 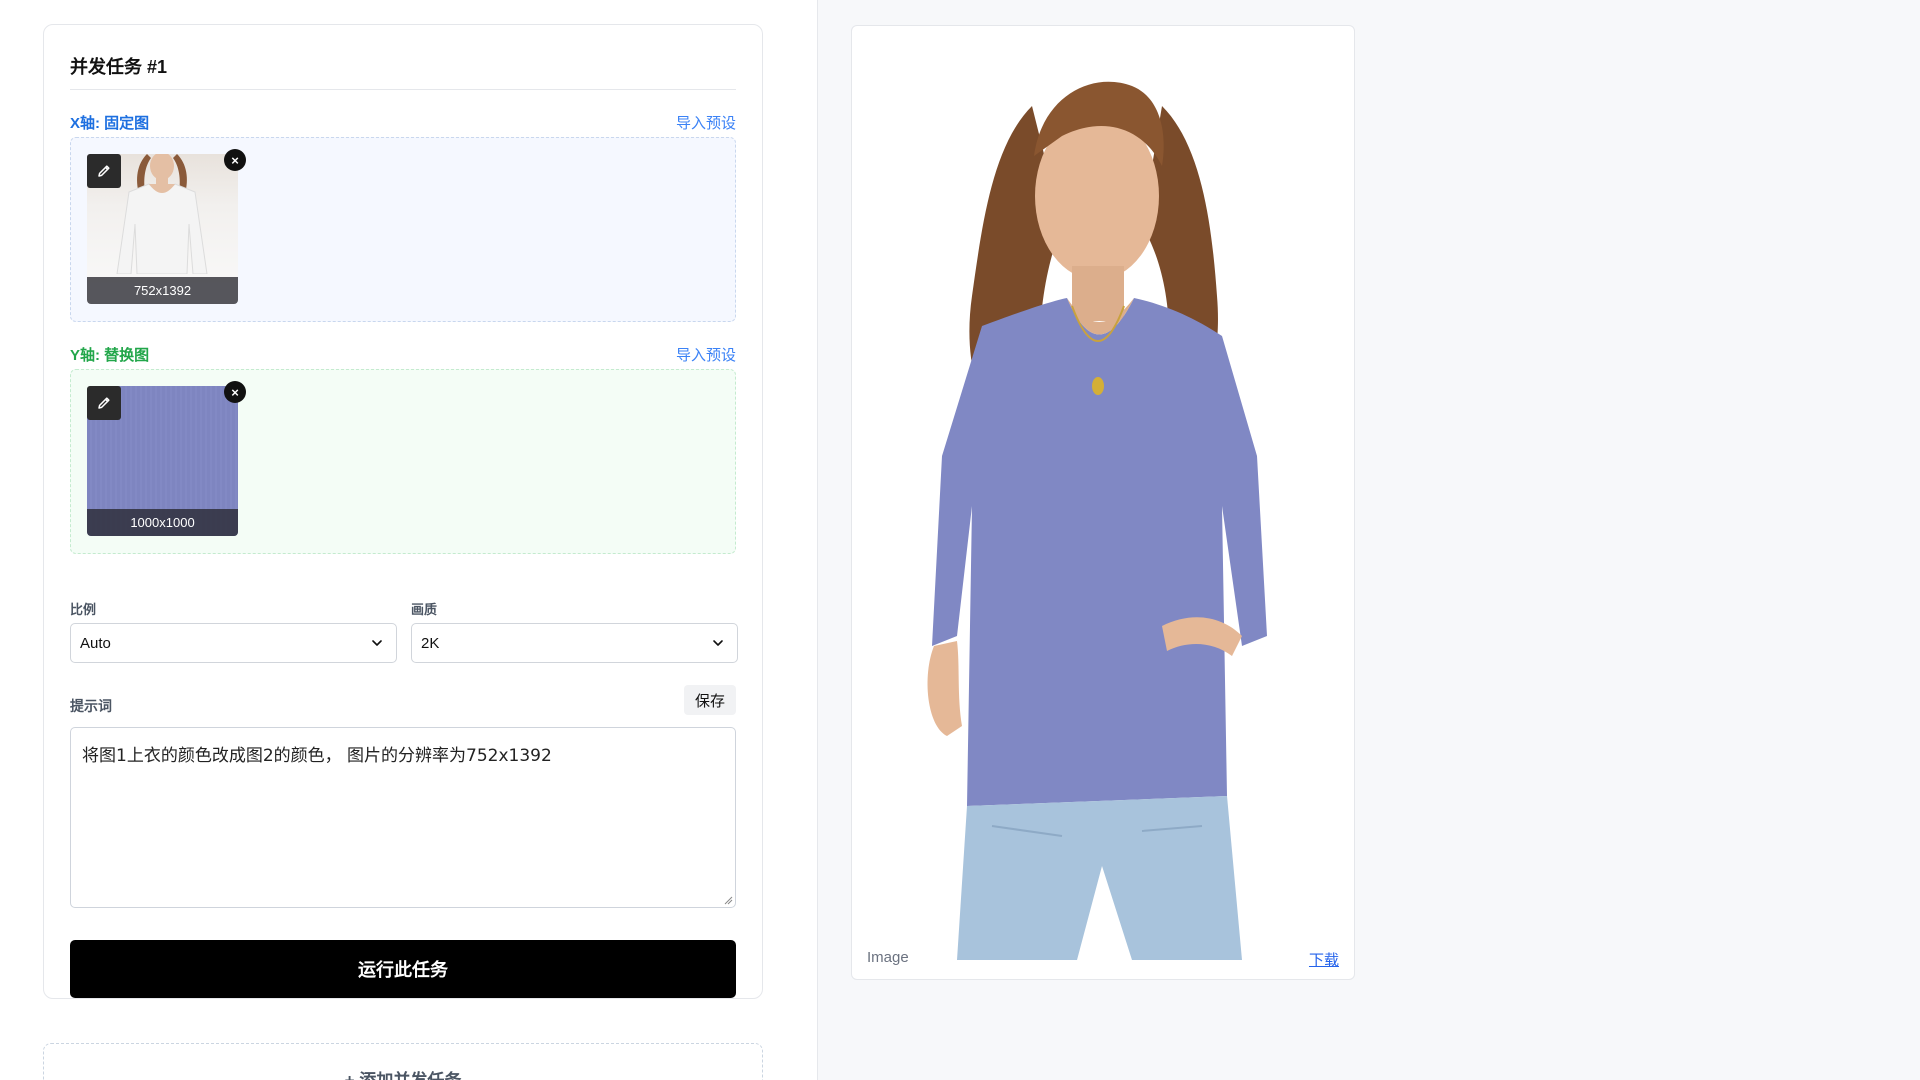 What do you see at coordinates (706, 122) in the screenshot?
I see `x-import-preset-link: 导入预设` at bounding box center [706, 122].